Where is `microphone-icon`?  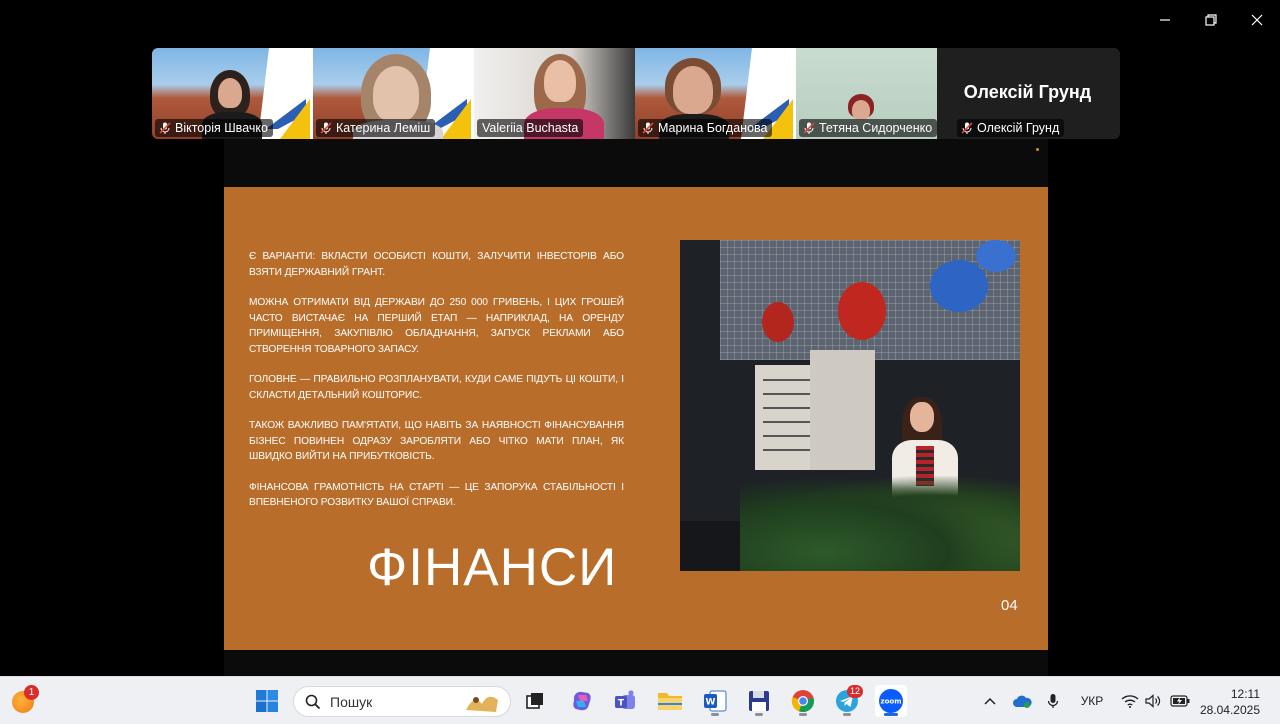 microphone-icon is located at coordinates (1053, 701).